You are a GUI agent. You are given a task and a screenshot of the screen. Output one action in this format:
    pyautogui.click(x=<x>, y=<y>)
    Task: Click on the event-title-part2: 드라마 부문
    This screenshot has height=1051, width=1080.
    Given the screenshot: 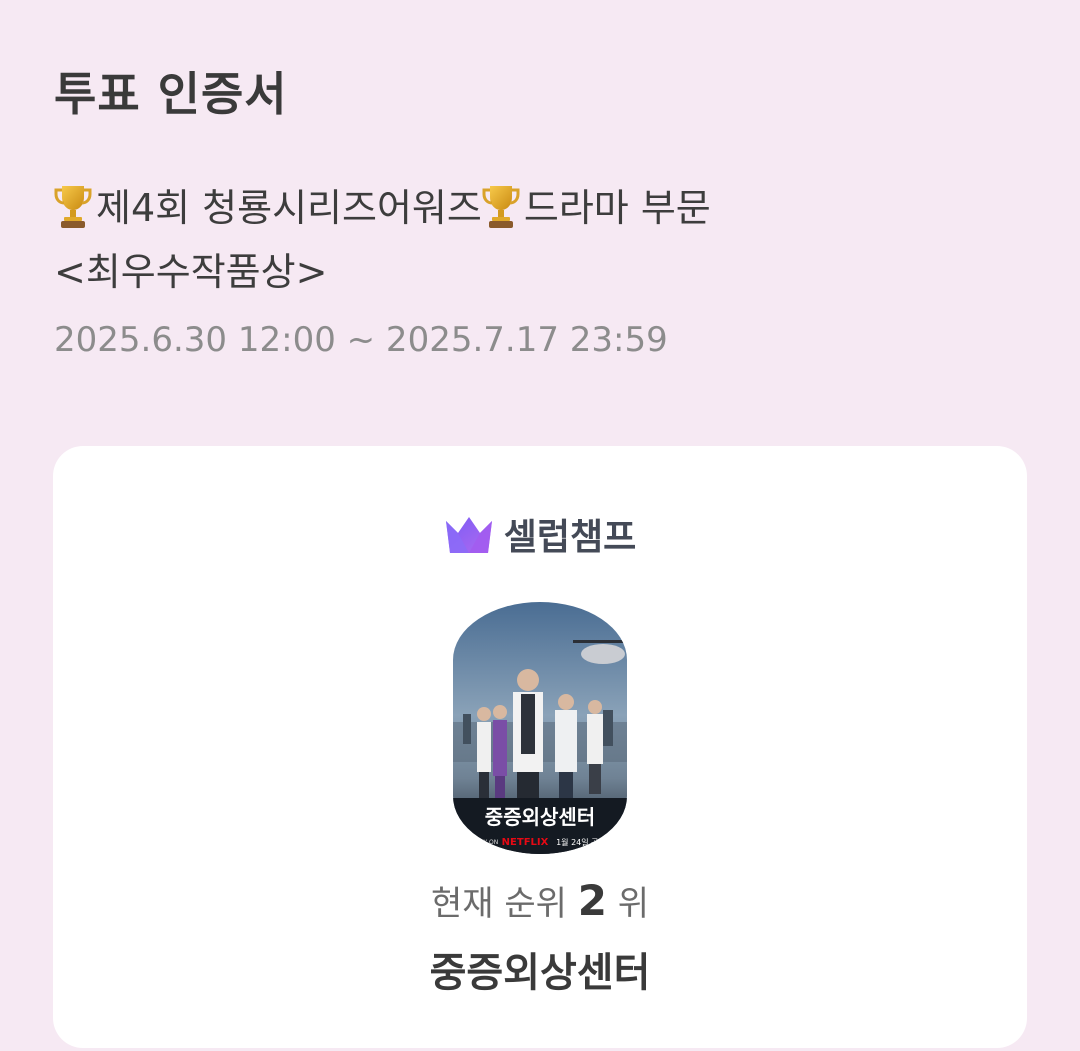 What is the action you would take?
    pyautogui.click(x=617, y=208)
    